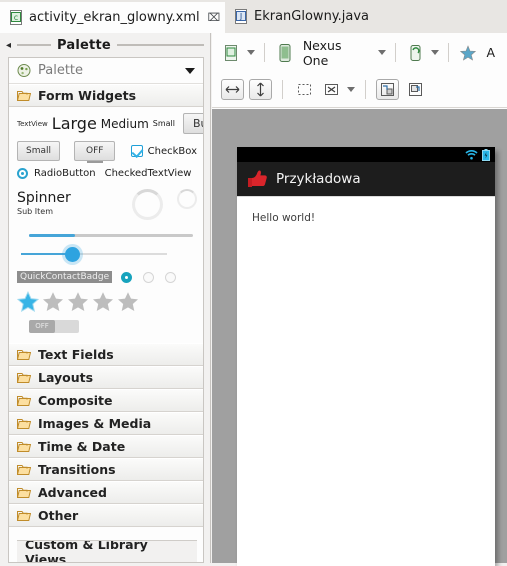  What do you see at coordinates (147, 204) in the screenshot?
I see `progress-spinner-large-icon` at bounding box center [147, 204].